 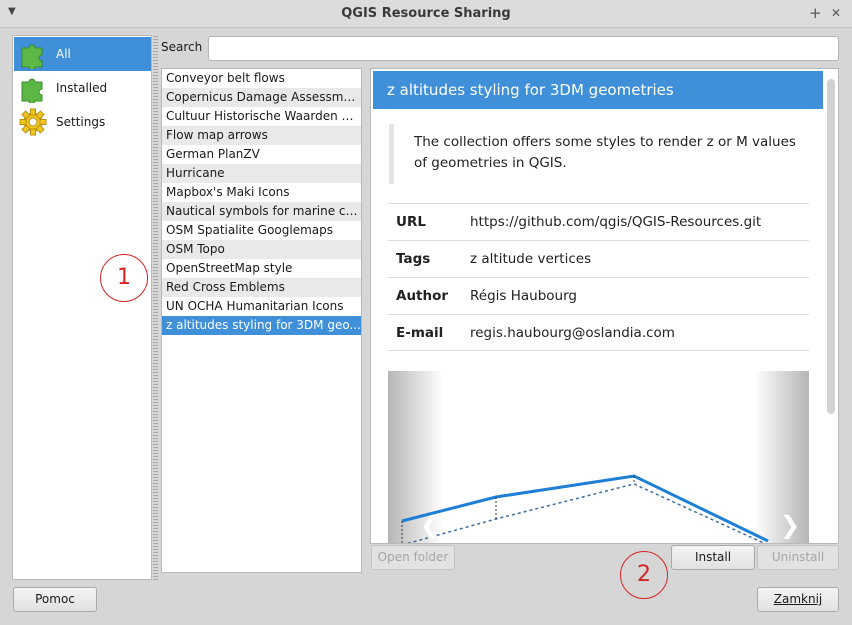 What do you see at coordinates (585, 508) in the screenshot?
I see `preview-image` at bounding box center [585, 508].